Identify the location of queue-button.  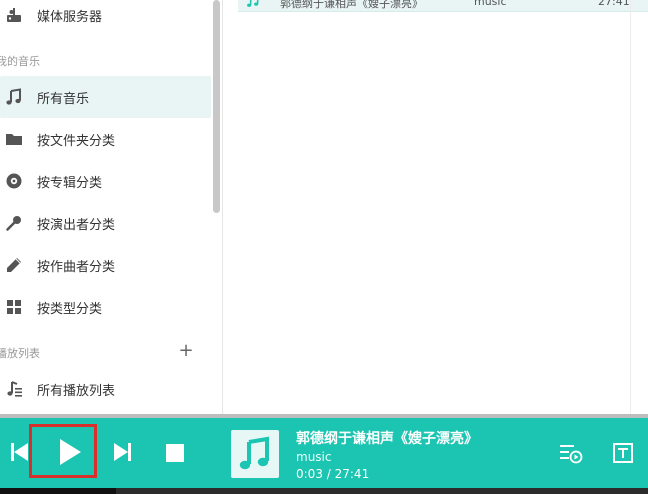
(571, 455).